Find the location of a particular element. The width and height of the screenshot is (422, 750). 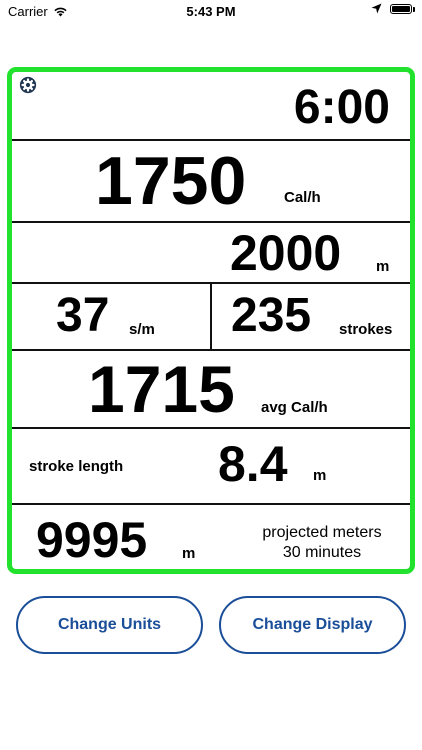

stroke-rate-value: 37 is located at coordinates (83, 315).